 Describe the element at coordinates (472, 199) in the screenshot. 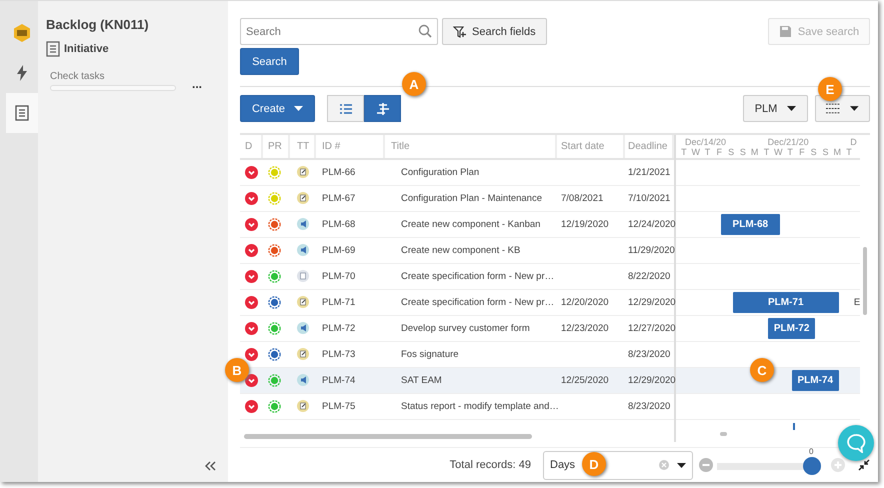

I see `title-cell-text: Configuration Plan - Maintenance` at that location.